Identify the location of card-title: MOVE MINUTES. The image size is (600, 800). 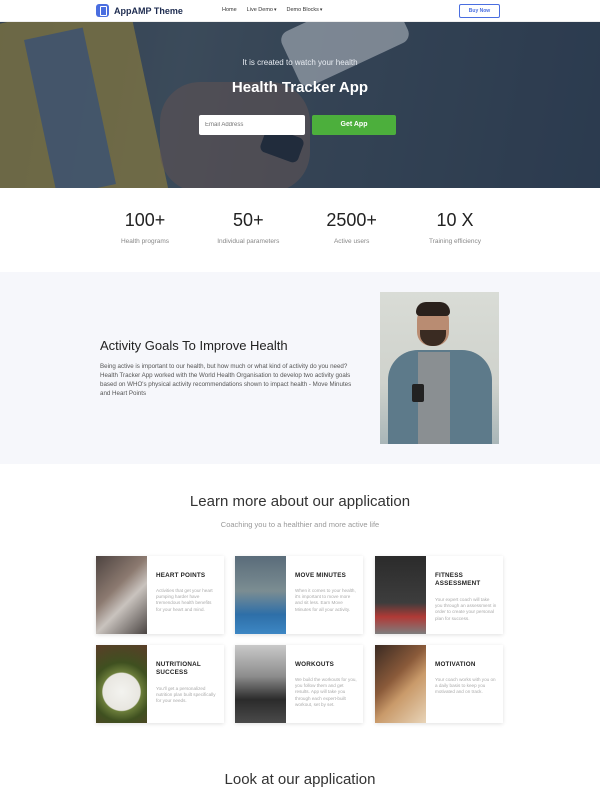
(321, 575).